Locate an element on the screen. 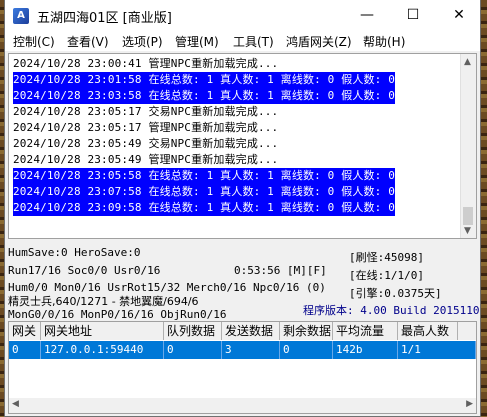  cell-queue: 0 is located at coordinates (193, 350).